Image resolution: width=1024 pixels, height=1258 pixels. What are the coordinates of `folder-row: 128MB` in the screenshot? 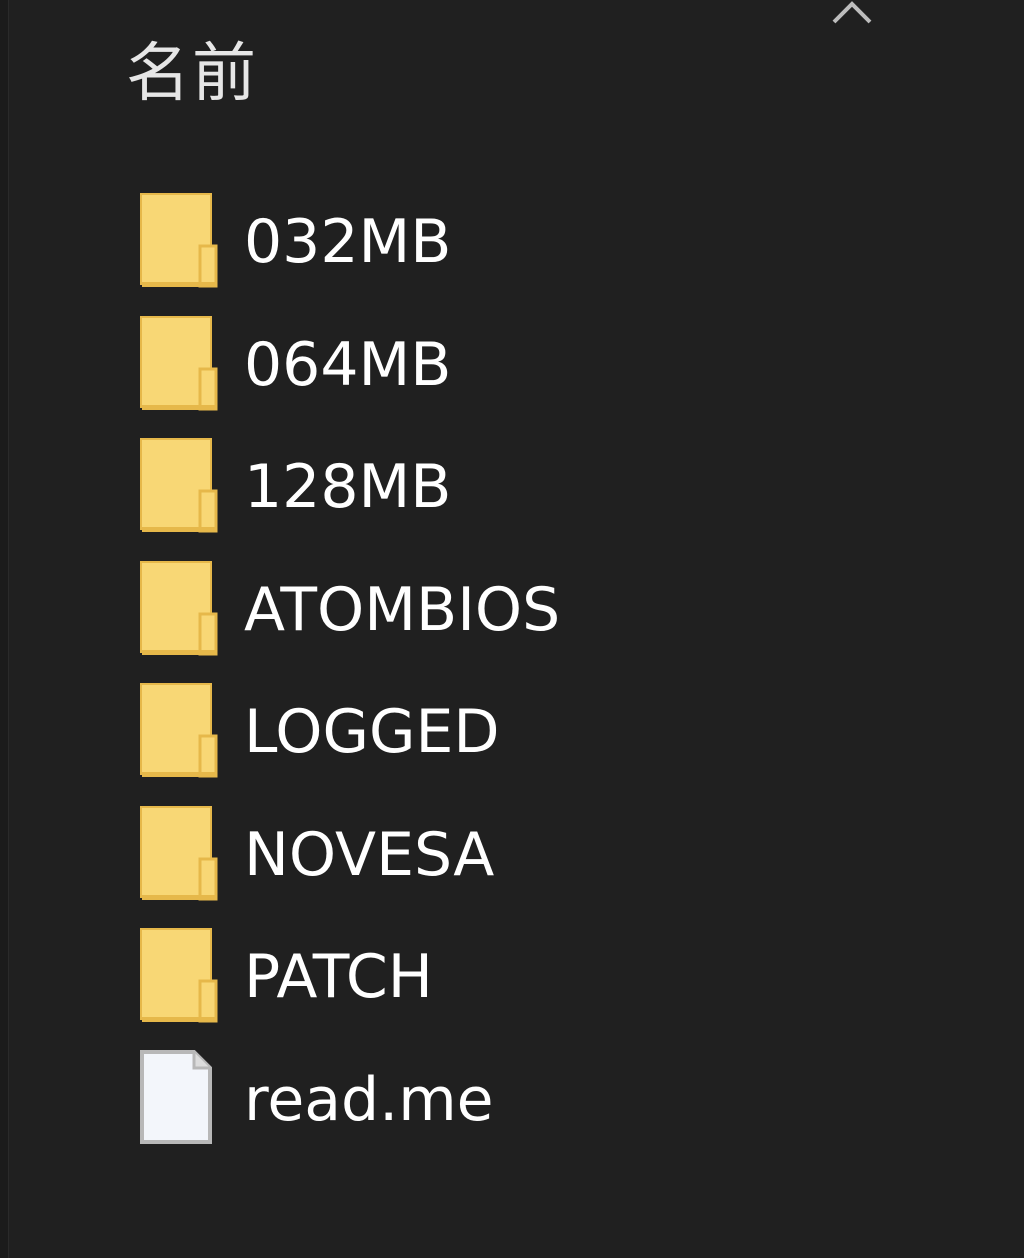 It's located at (512, 488).